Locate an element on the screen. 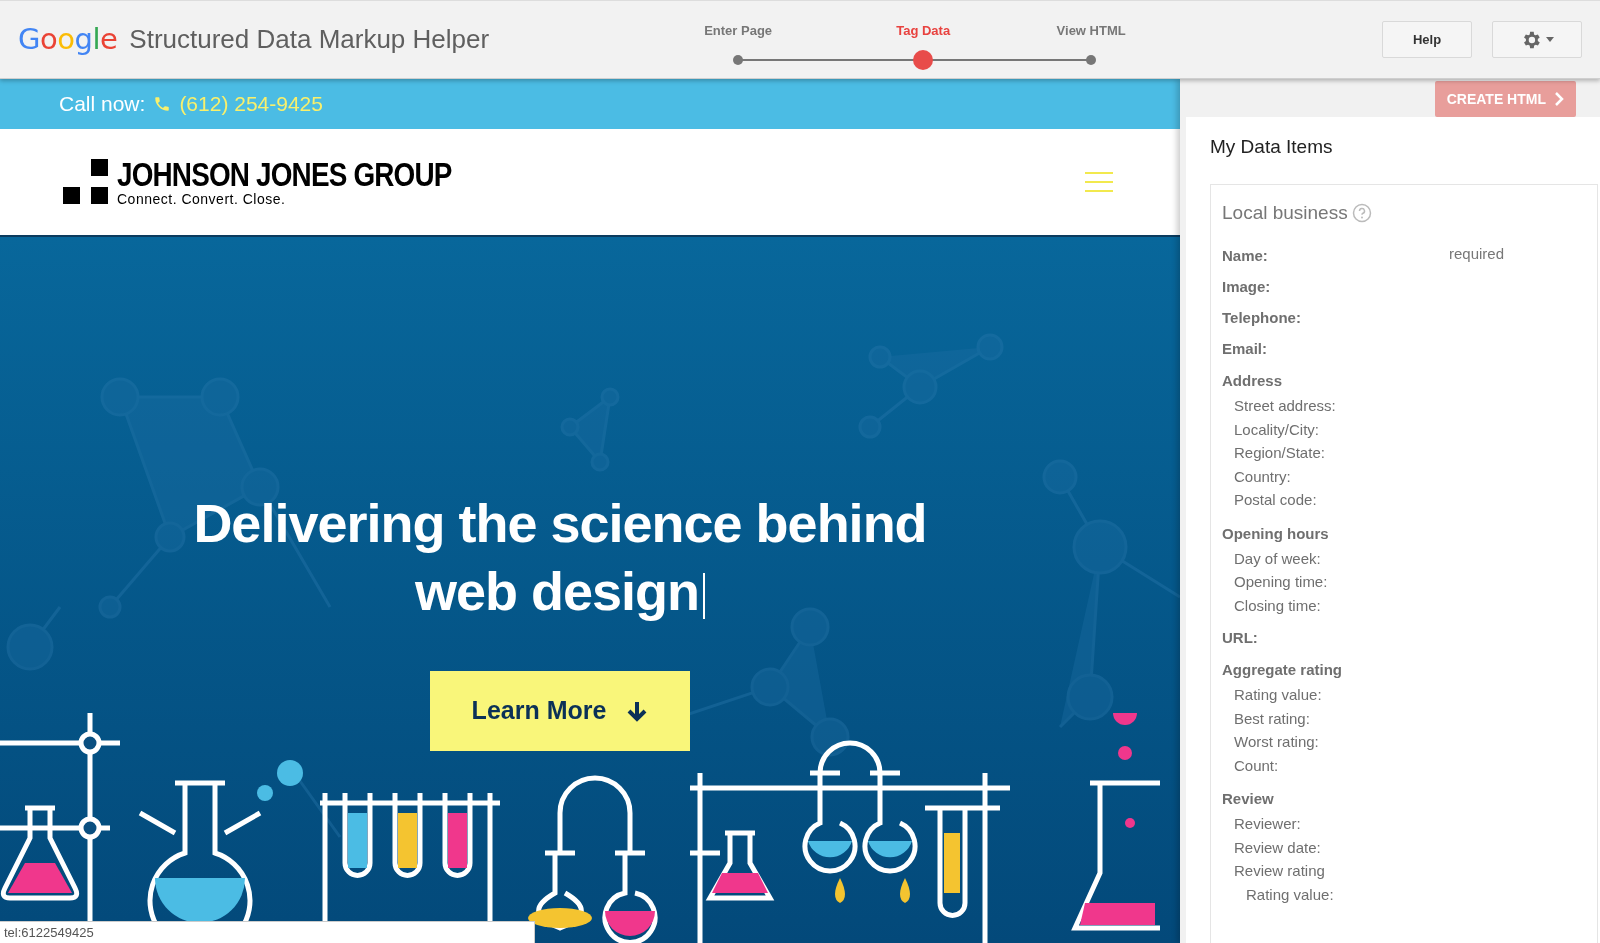  chevron-right-icon is located at coordinates (1559, 99).